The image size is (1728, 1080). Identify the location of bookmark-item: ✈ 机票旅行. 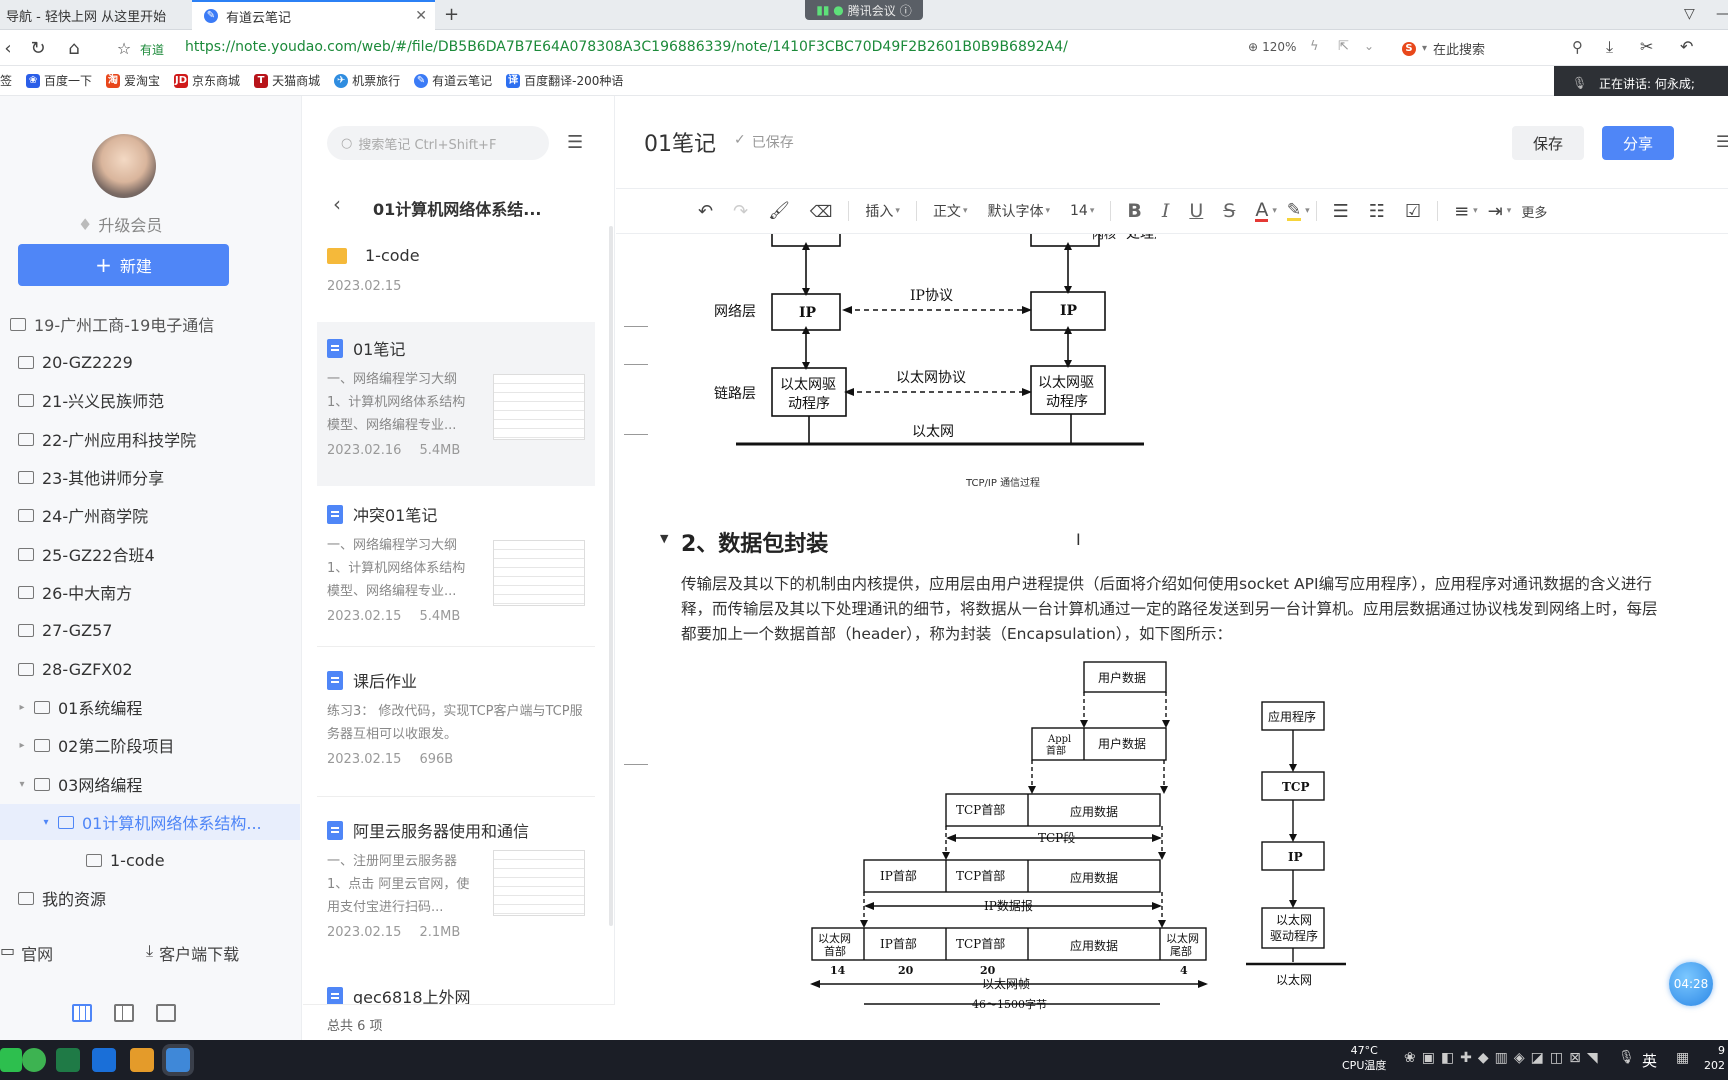
(367, 80).